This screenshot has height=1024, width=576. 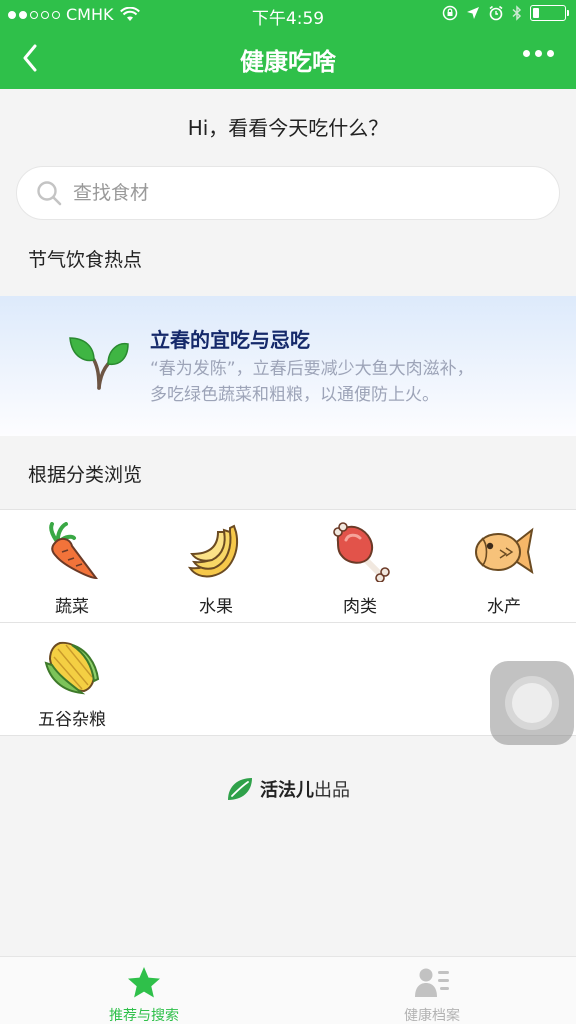 I want to click on alarm-icon, so click(x=496, y=13).